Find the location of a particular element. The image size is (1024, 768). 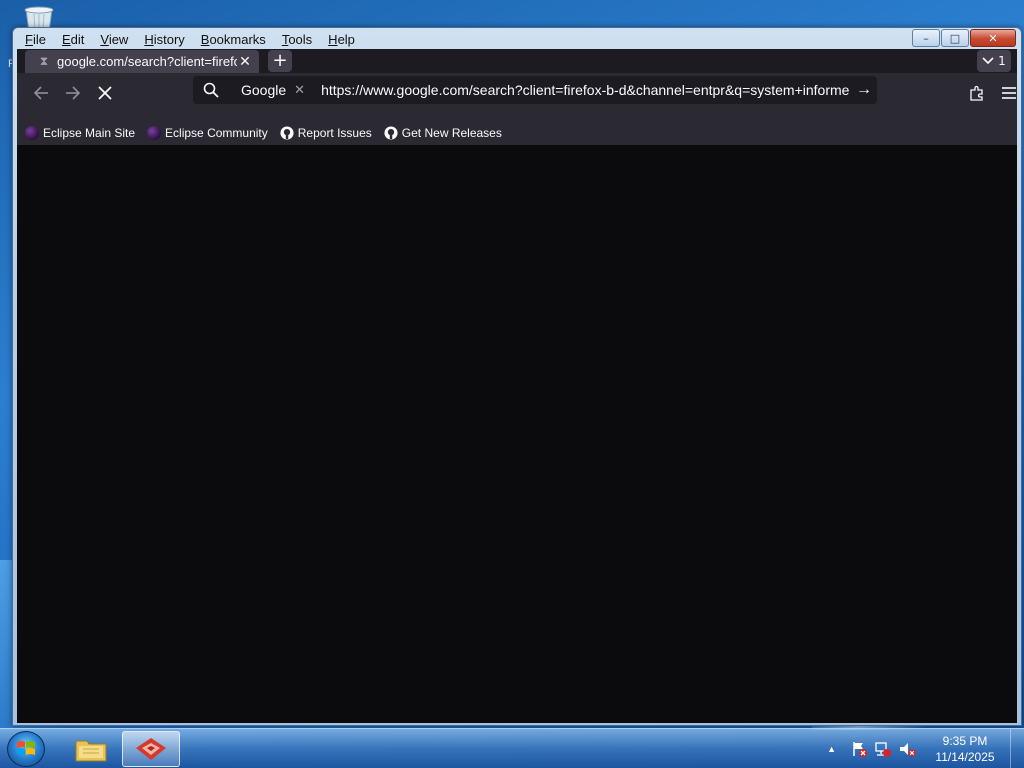

new-tab-button: + is located at coordinates (280, 61).